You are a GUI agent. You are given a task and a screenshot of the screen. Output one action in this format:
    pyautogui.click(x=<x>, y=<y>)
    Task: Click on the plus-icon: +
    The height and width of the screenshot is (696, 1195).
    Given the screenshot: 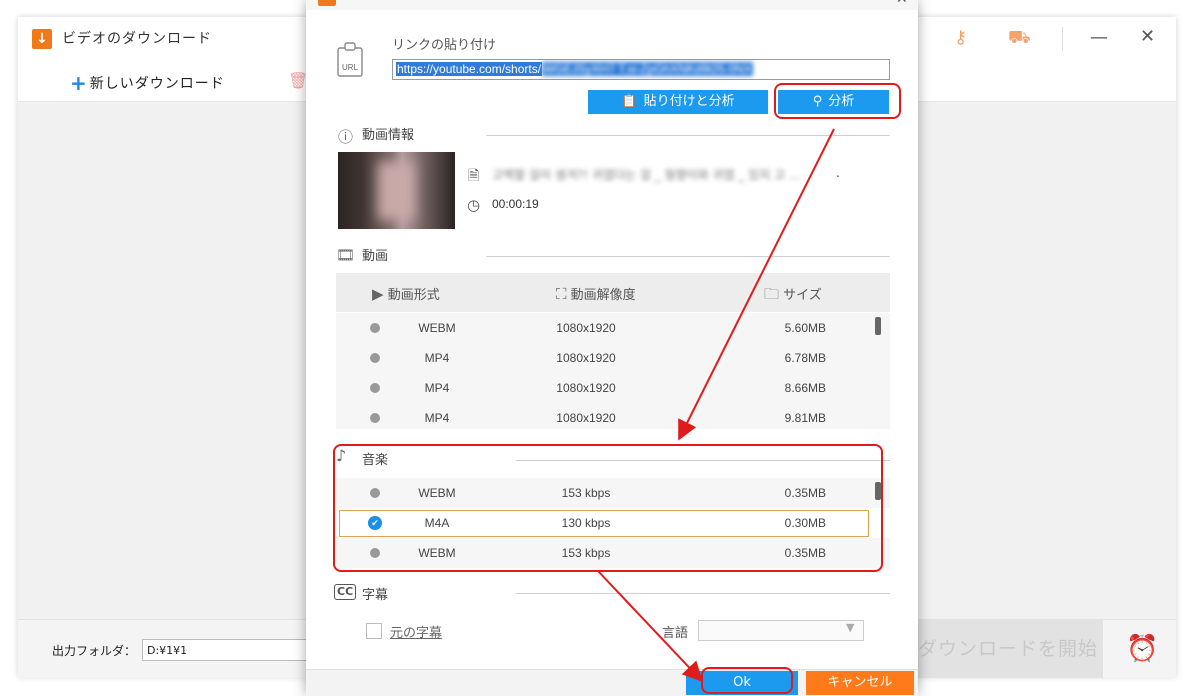 What is the action you would take?
    pyautogui.click(x=79, y=83)
    